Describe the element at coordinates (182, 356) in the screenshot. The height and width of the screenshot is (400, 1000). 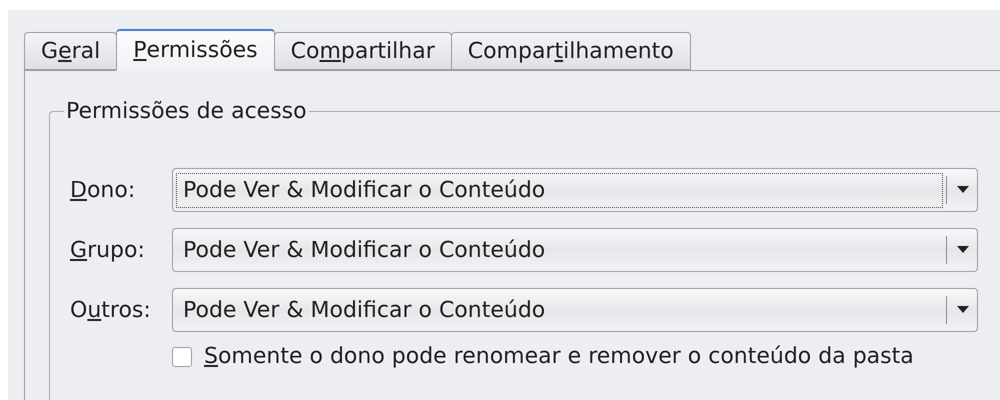
I see `checkbox` at that location.